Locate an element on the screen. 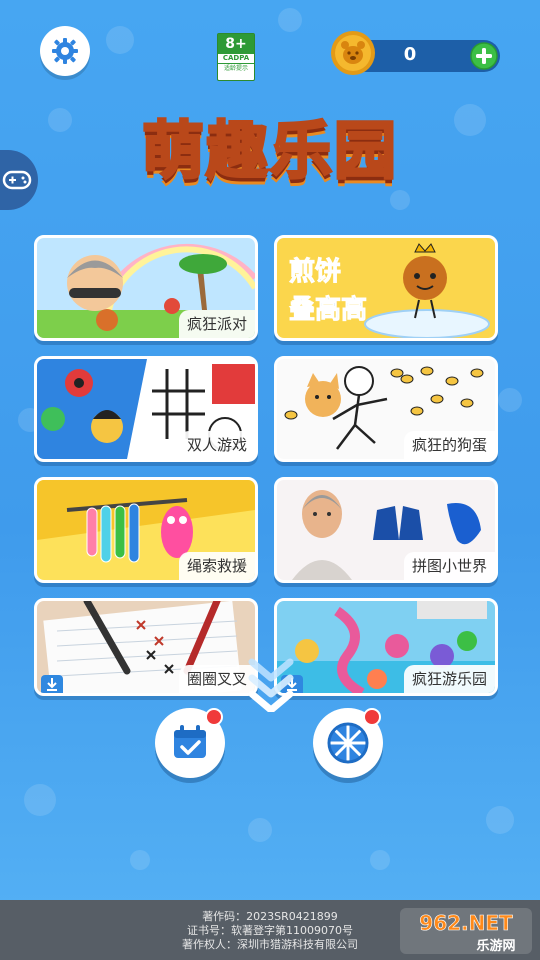  settings-button is located at coordinates (65, 51).